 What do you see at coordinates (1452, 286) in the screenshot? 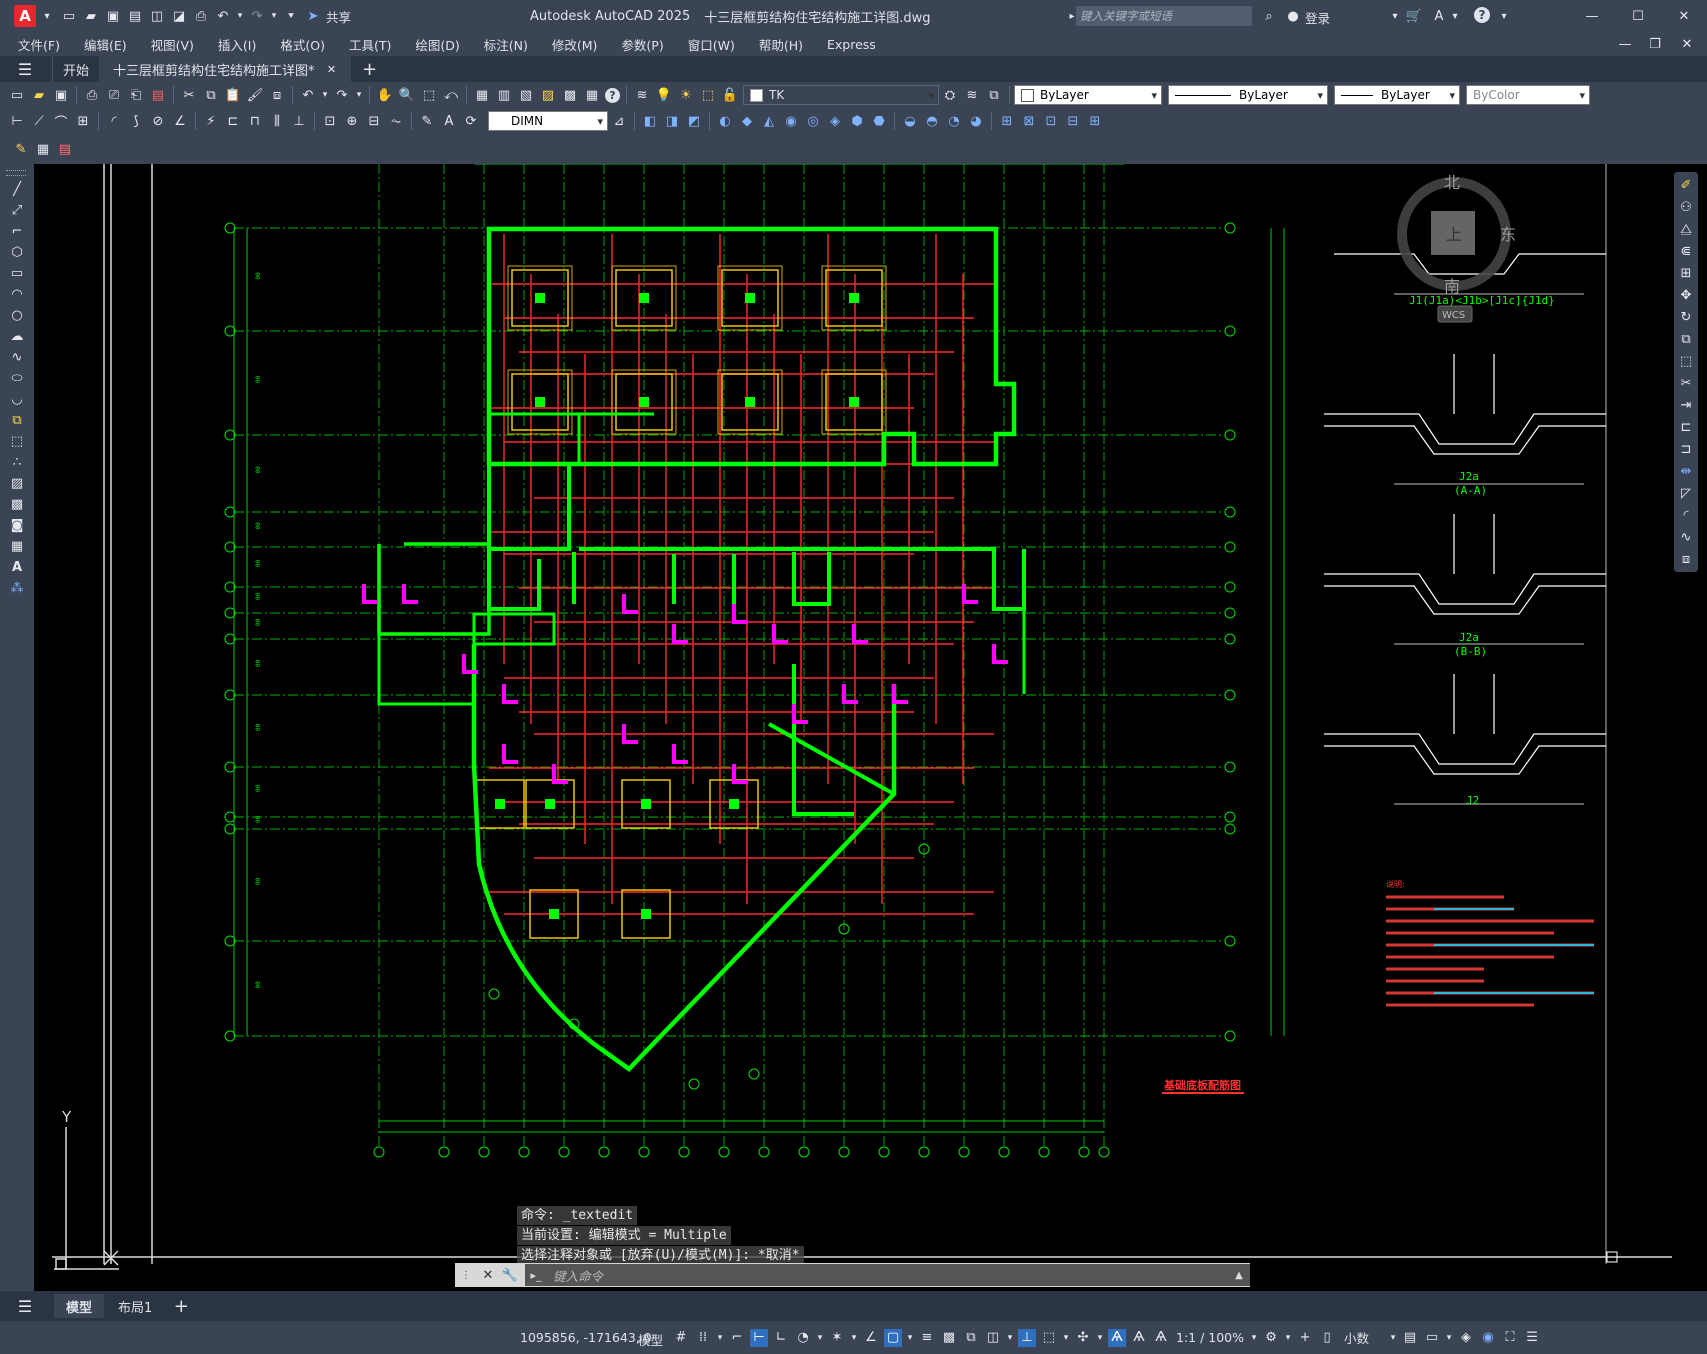
I see `viewcube-south: 南` at bounding box center [1452, 286].